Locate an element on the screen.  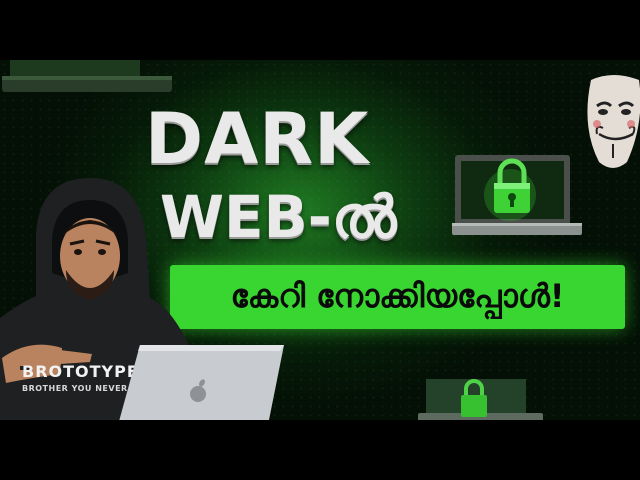
title-line-1: DARK is located at coordinates (257, 139).